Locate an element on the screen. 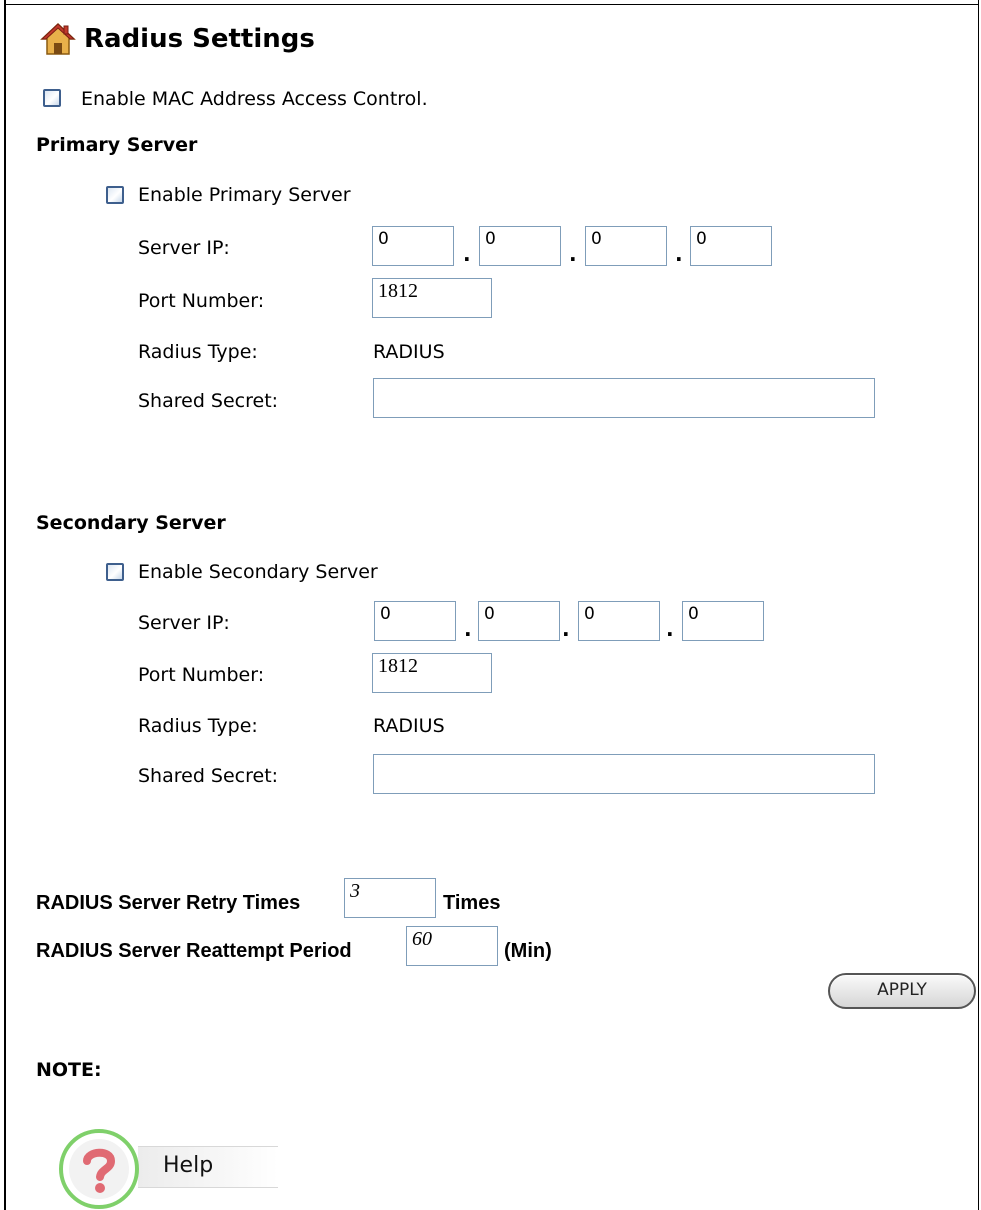 This screenshot has width=981, height=1210. page-title: Radius Settings is located at coordinates (199, 39).